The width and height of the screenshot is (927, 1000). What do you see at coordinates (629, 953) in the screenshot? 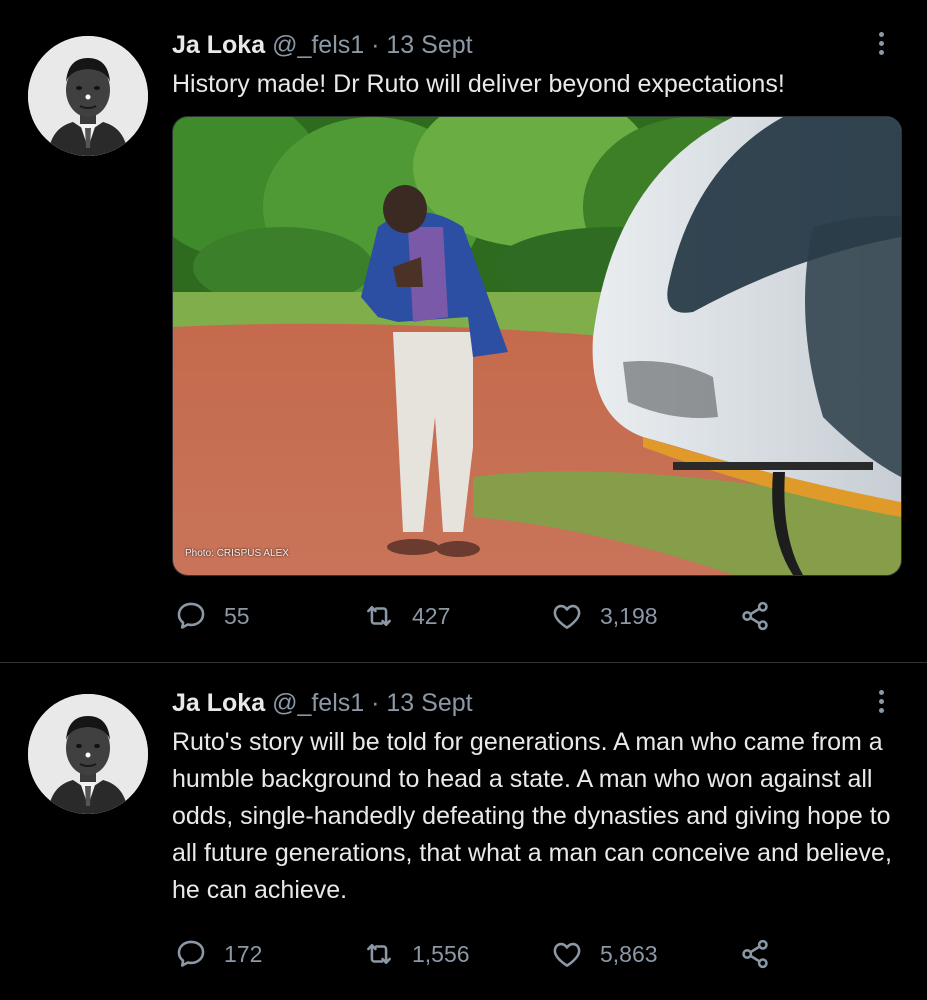
I see `like-count: 5,863` at bounding box center [629, 953].